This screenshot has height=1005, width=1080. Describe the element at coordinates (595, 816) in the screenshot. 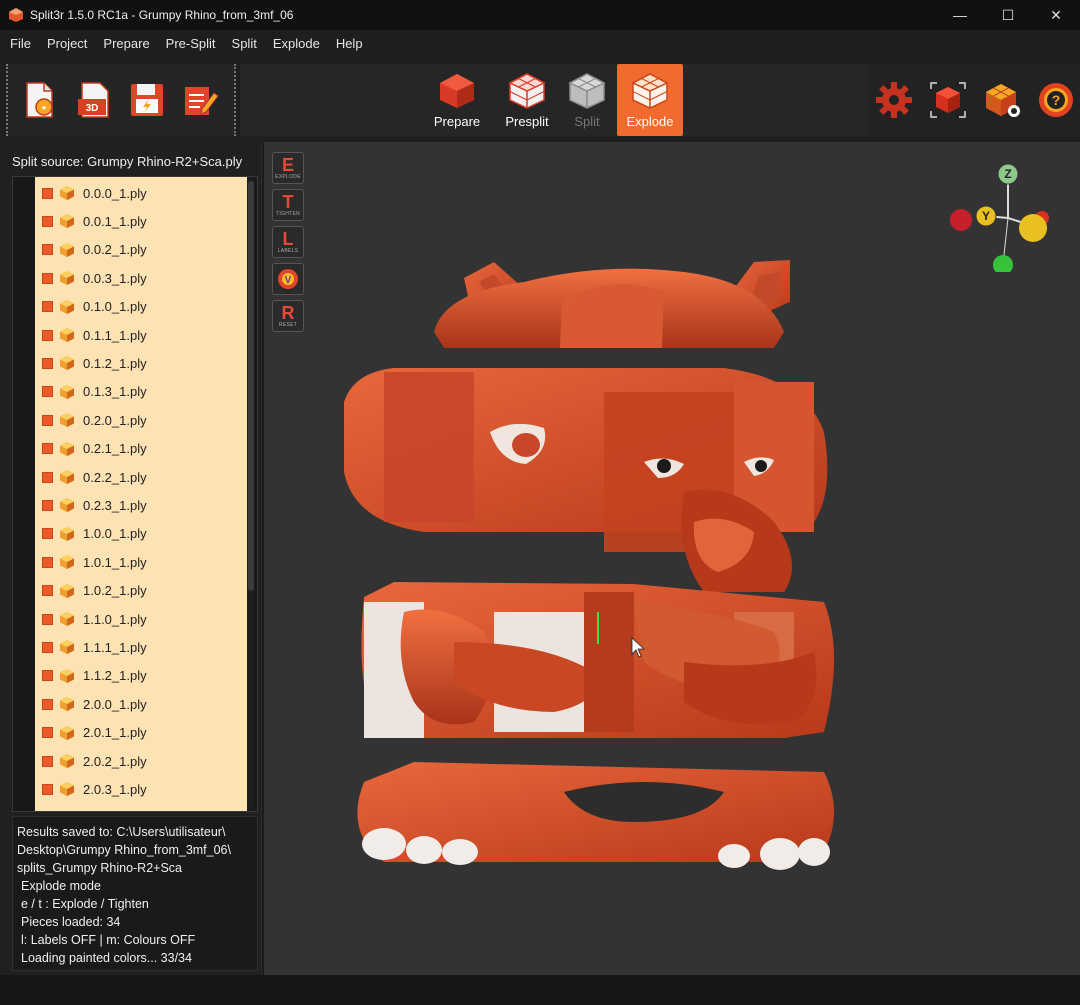

I see `legs-piece` at that location.